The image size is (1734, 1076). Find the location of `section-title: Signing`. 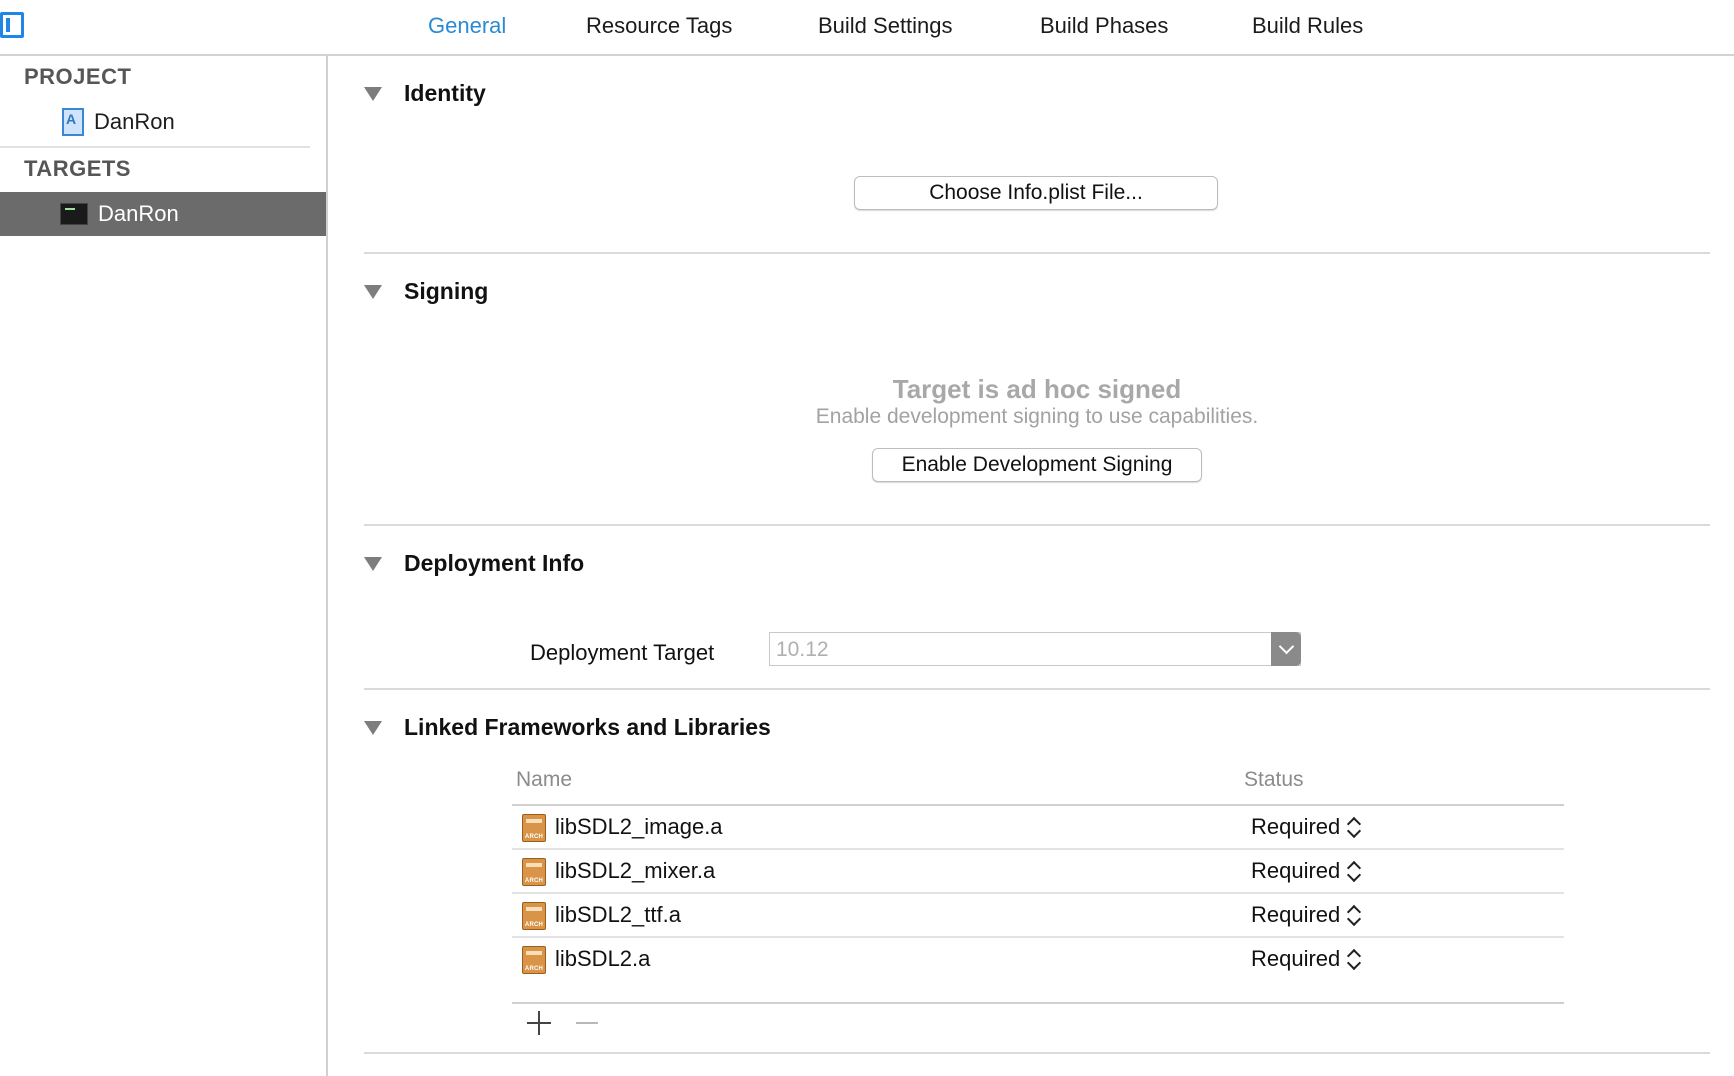

section-title: Signing is located at coordinates (446, 291).